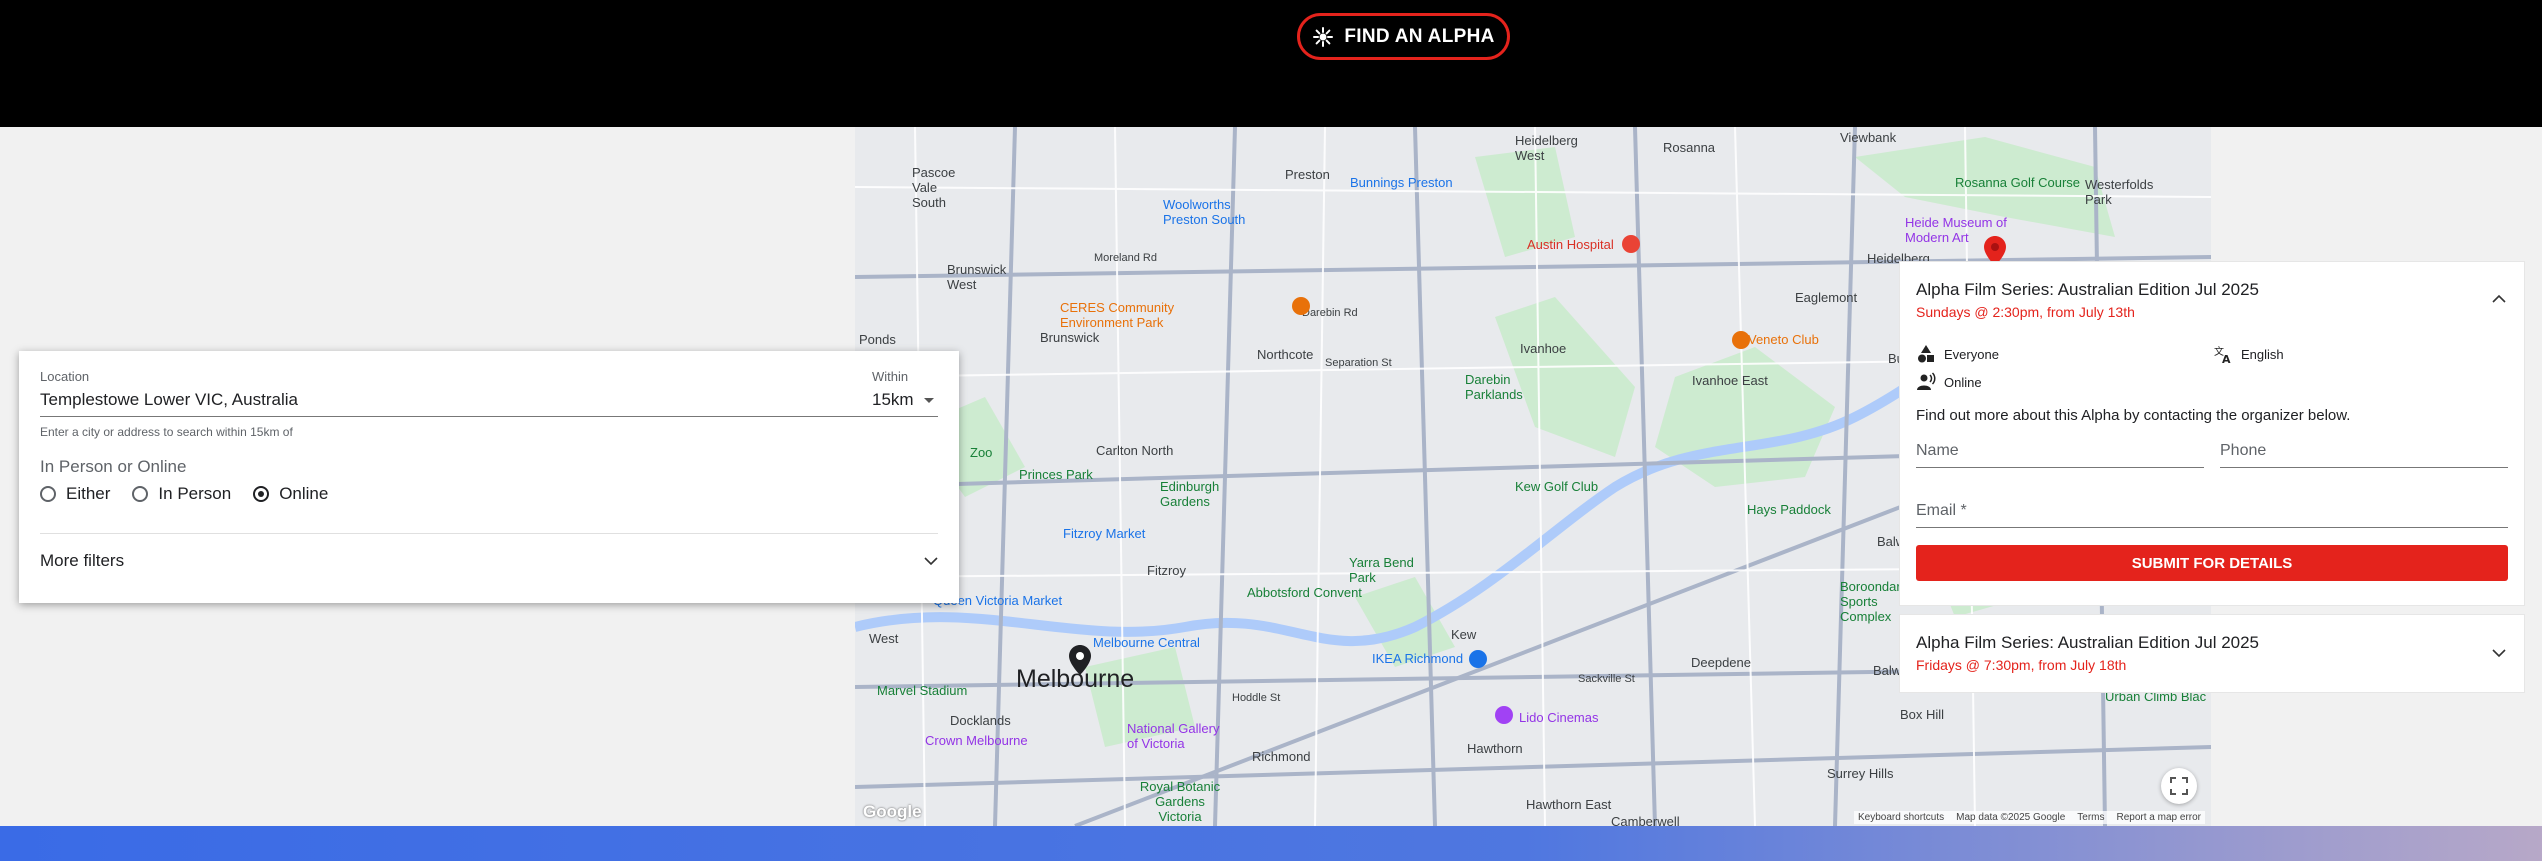  What do you see at coordinates (88, 493) in the screenshot?
I see `radio-label: Either` at bounding box center [88, 493].